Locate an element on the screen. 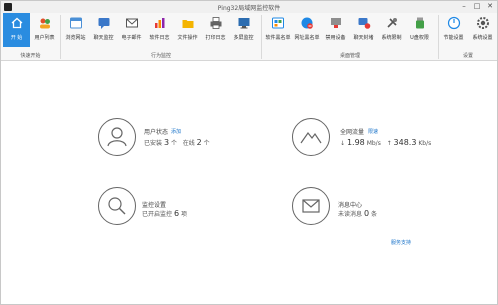 This screenshot has height=305, width=498. user-status-summary: 已安装 3 个 在线 2 个 is located at coordinates (177, 142).